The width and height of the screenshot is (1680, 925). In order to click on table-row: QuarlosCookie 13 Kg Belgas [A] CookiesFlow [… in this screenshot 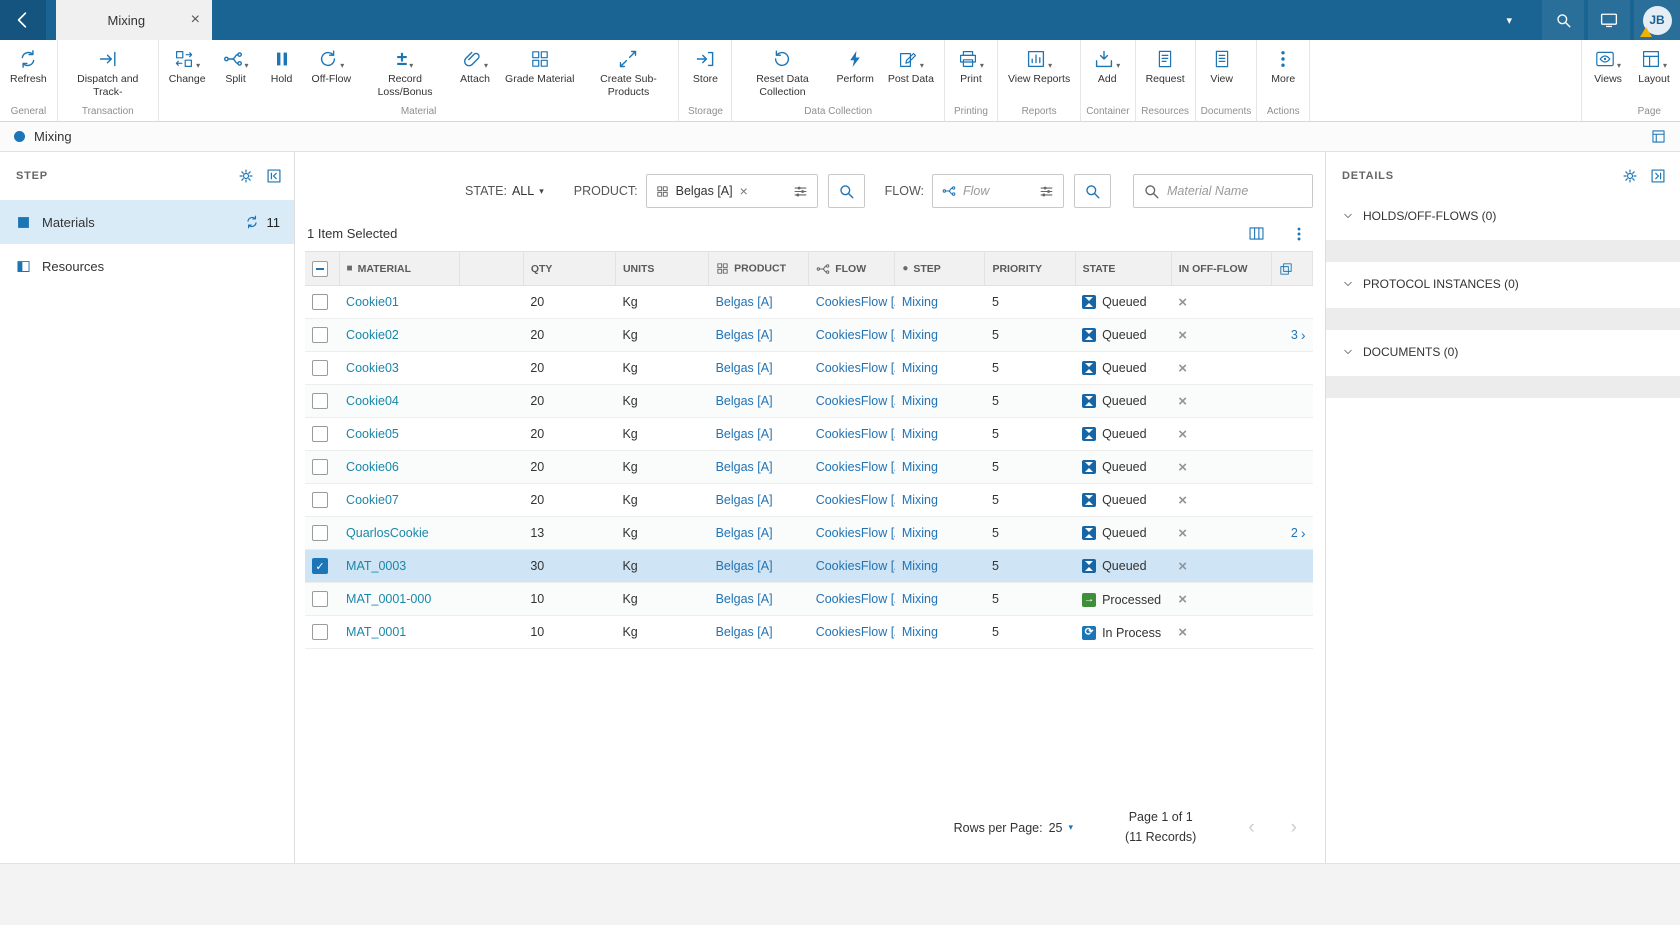, I will do `click(809, 533)`.